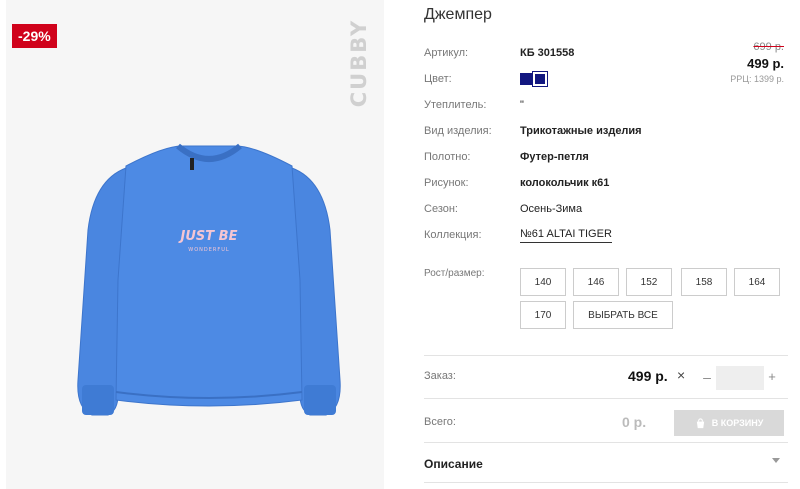 The image size is (800, 489). Describe the element at coordinates (648, 376) in the screenshot. I see `order-unit-price: 499 р.` at that location.